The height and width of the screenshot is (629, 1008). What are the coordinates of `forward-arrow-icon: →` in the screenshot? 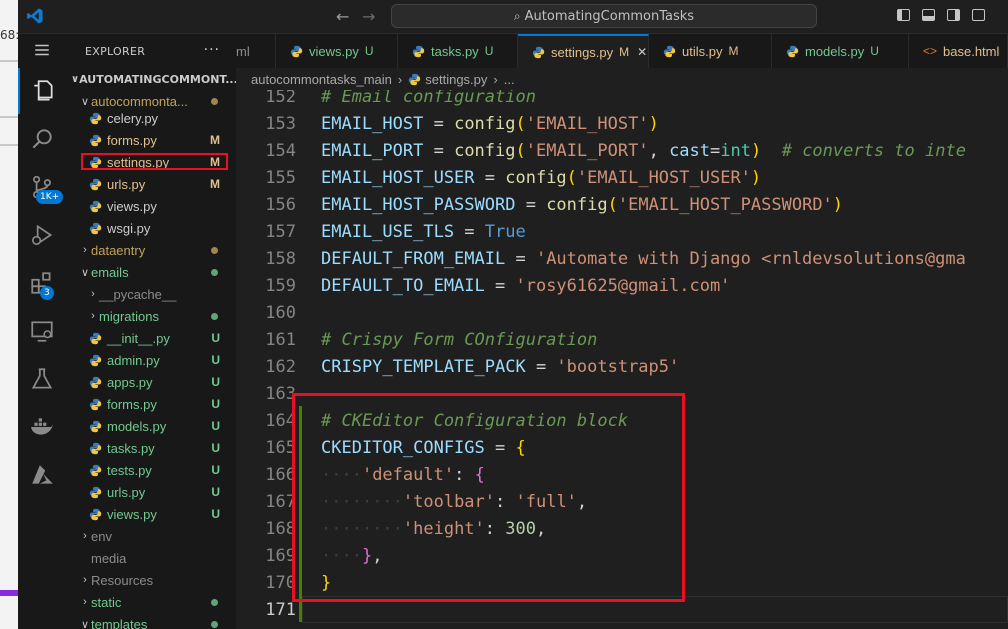 It's located at (368, 16).